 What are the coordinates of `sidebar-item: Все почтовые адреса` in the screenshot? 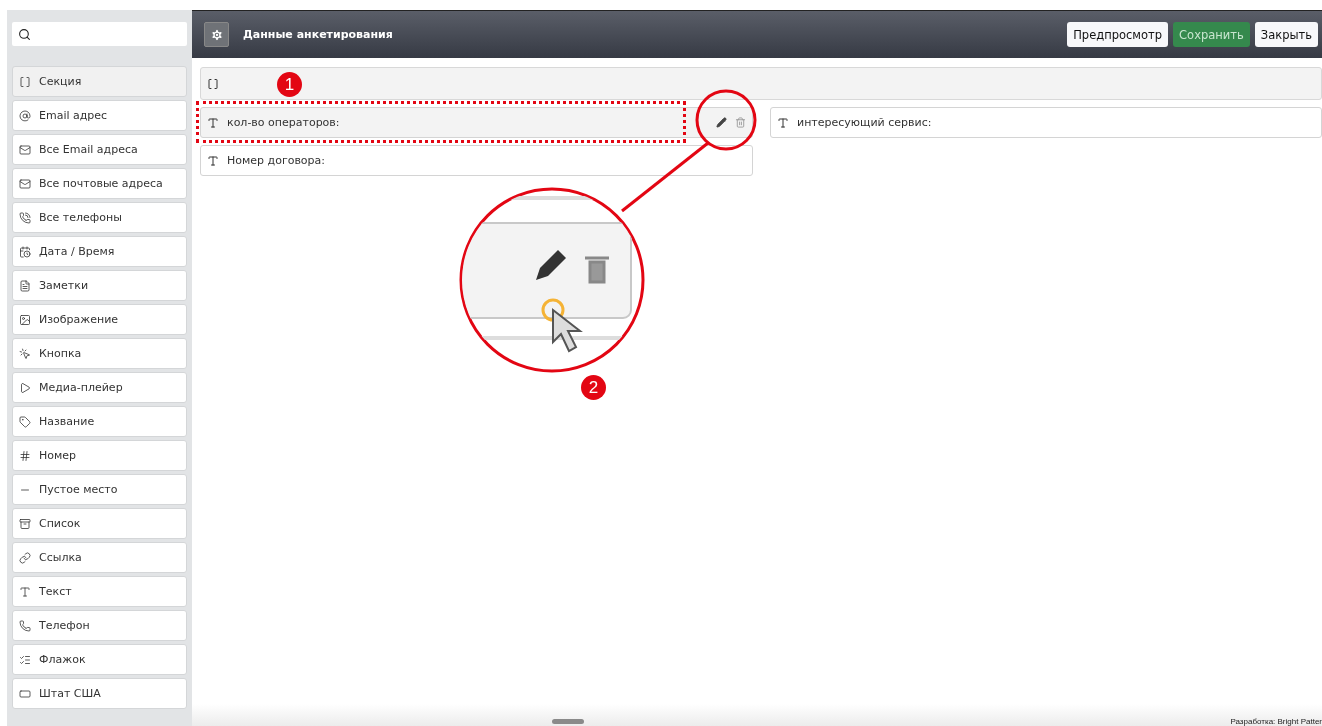 It's located at (99, 183).